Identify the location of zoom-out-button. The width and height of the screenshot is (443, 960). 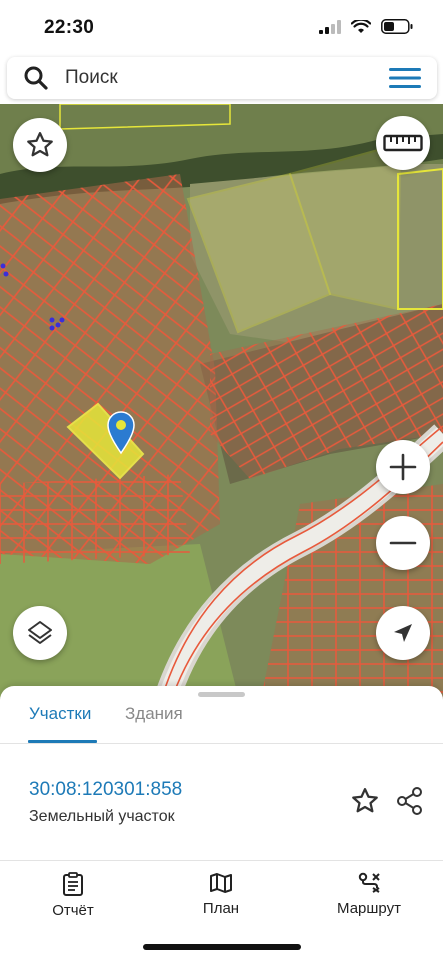
(403, 543).